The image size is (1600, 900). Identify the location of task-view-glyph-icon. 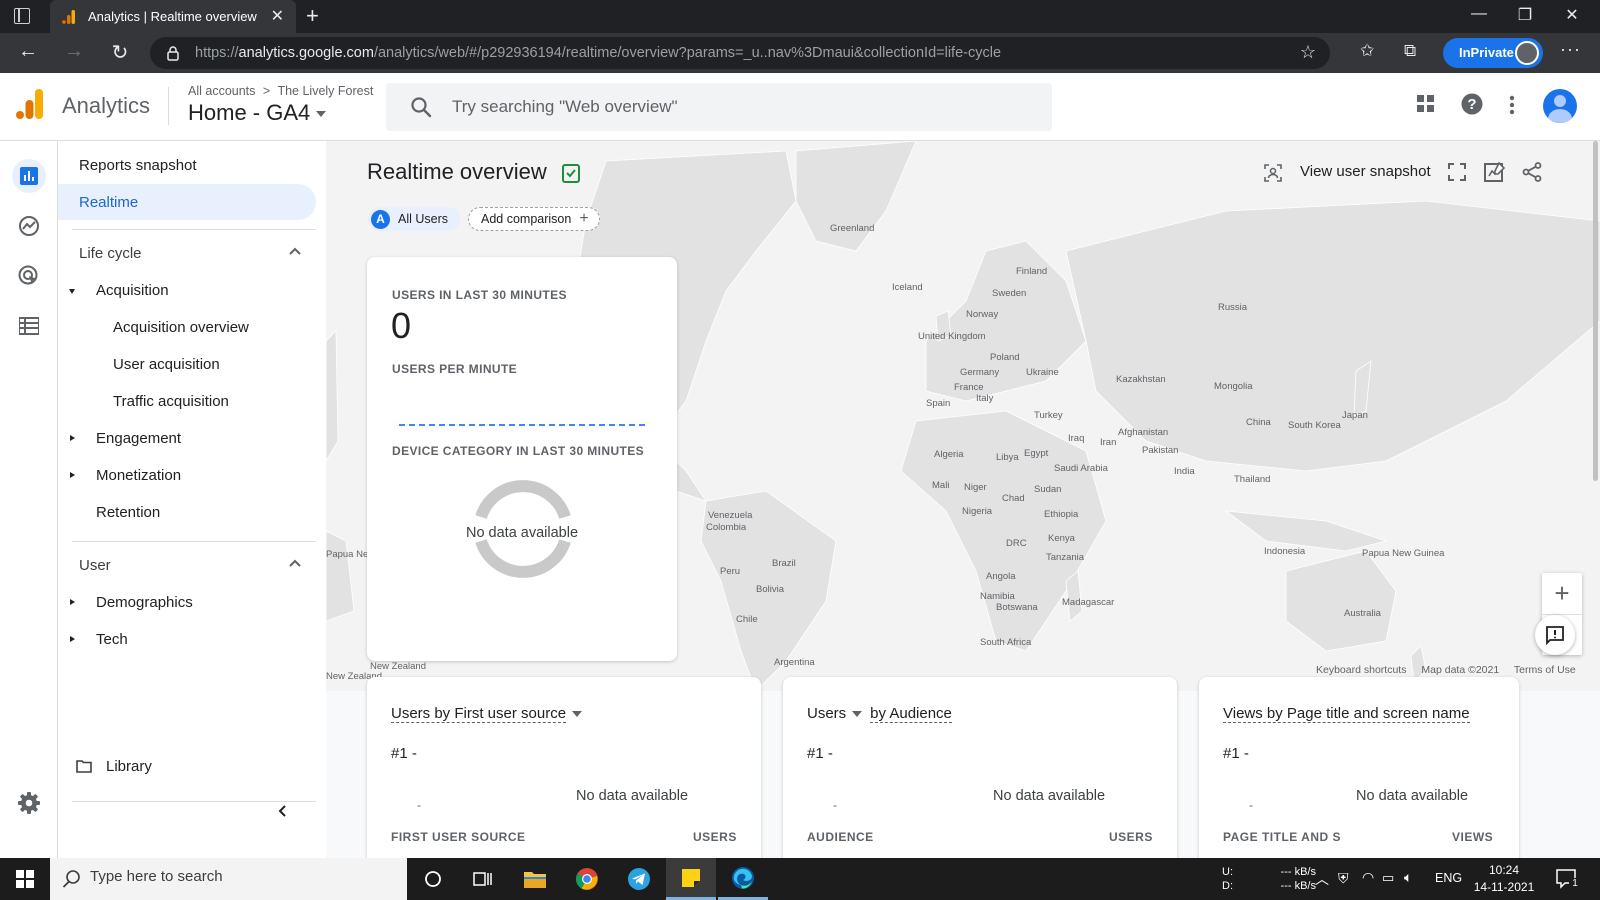
(482, 879).